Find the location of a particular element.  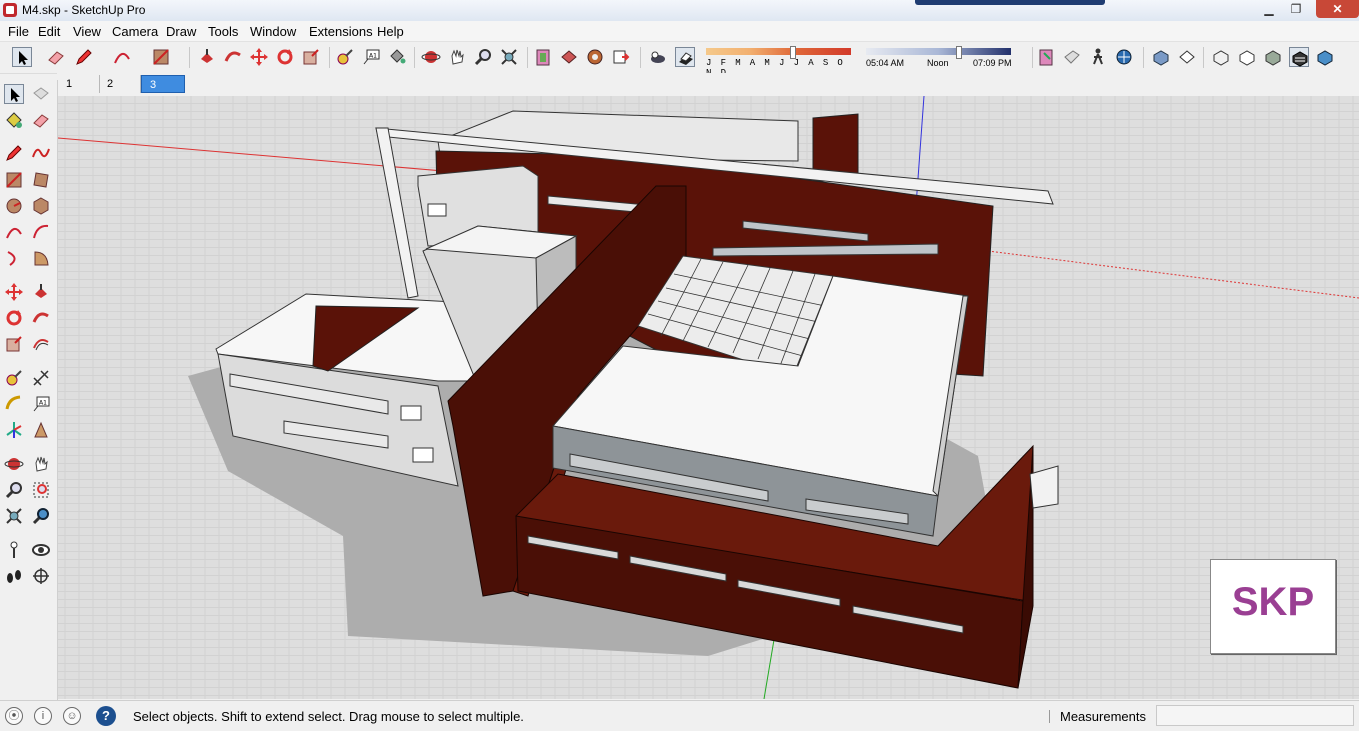

wireframe-style-icon is located at coordinates (1247, 57).